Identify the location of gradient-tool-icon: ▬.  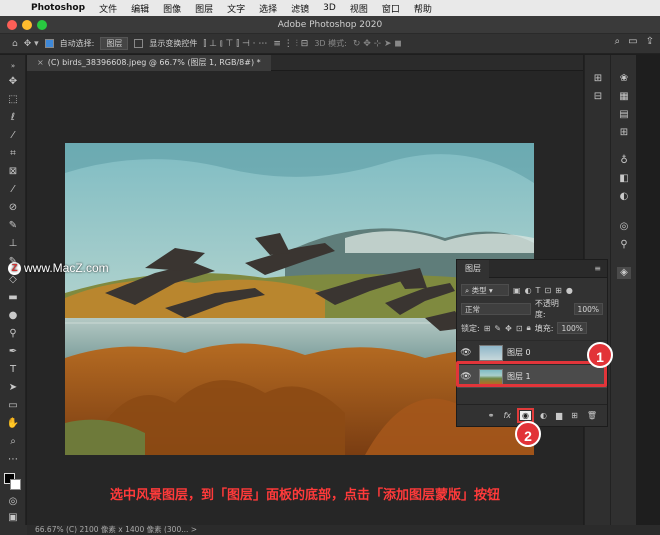
(13, 298).